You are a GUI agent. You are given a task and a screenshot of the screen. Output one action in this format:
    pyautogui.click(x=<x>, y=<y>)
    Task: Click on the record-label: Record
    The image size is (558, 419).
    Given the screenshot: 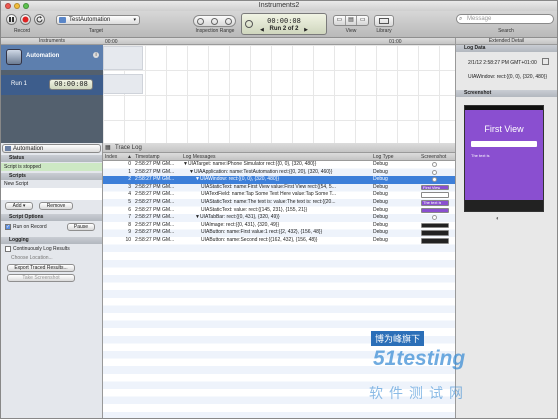 What is the action you would take?
    pyautogui.click(x=22, y=31)
    